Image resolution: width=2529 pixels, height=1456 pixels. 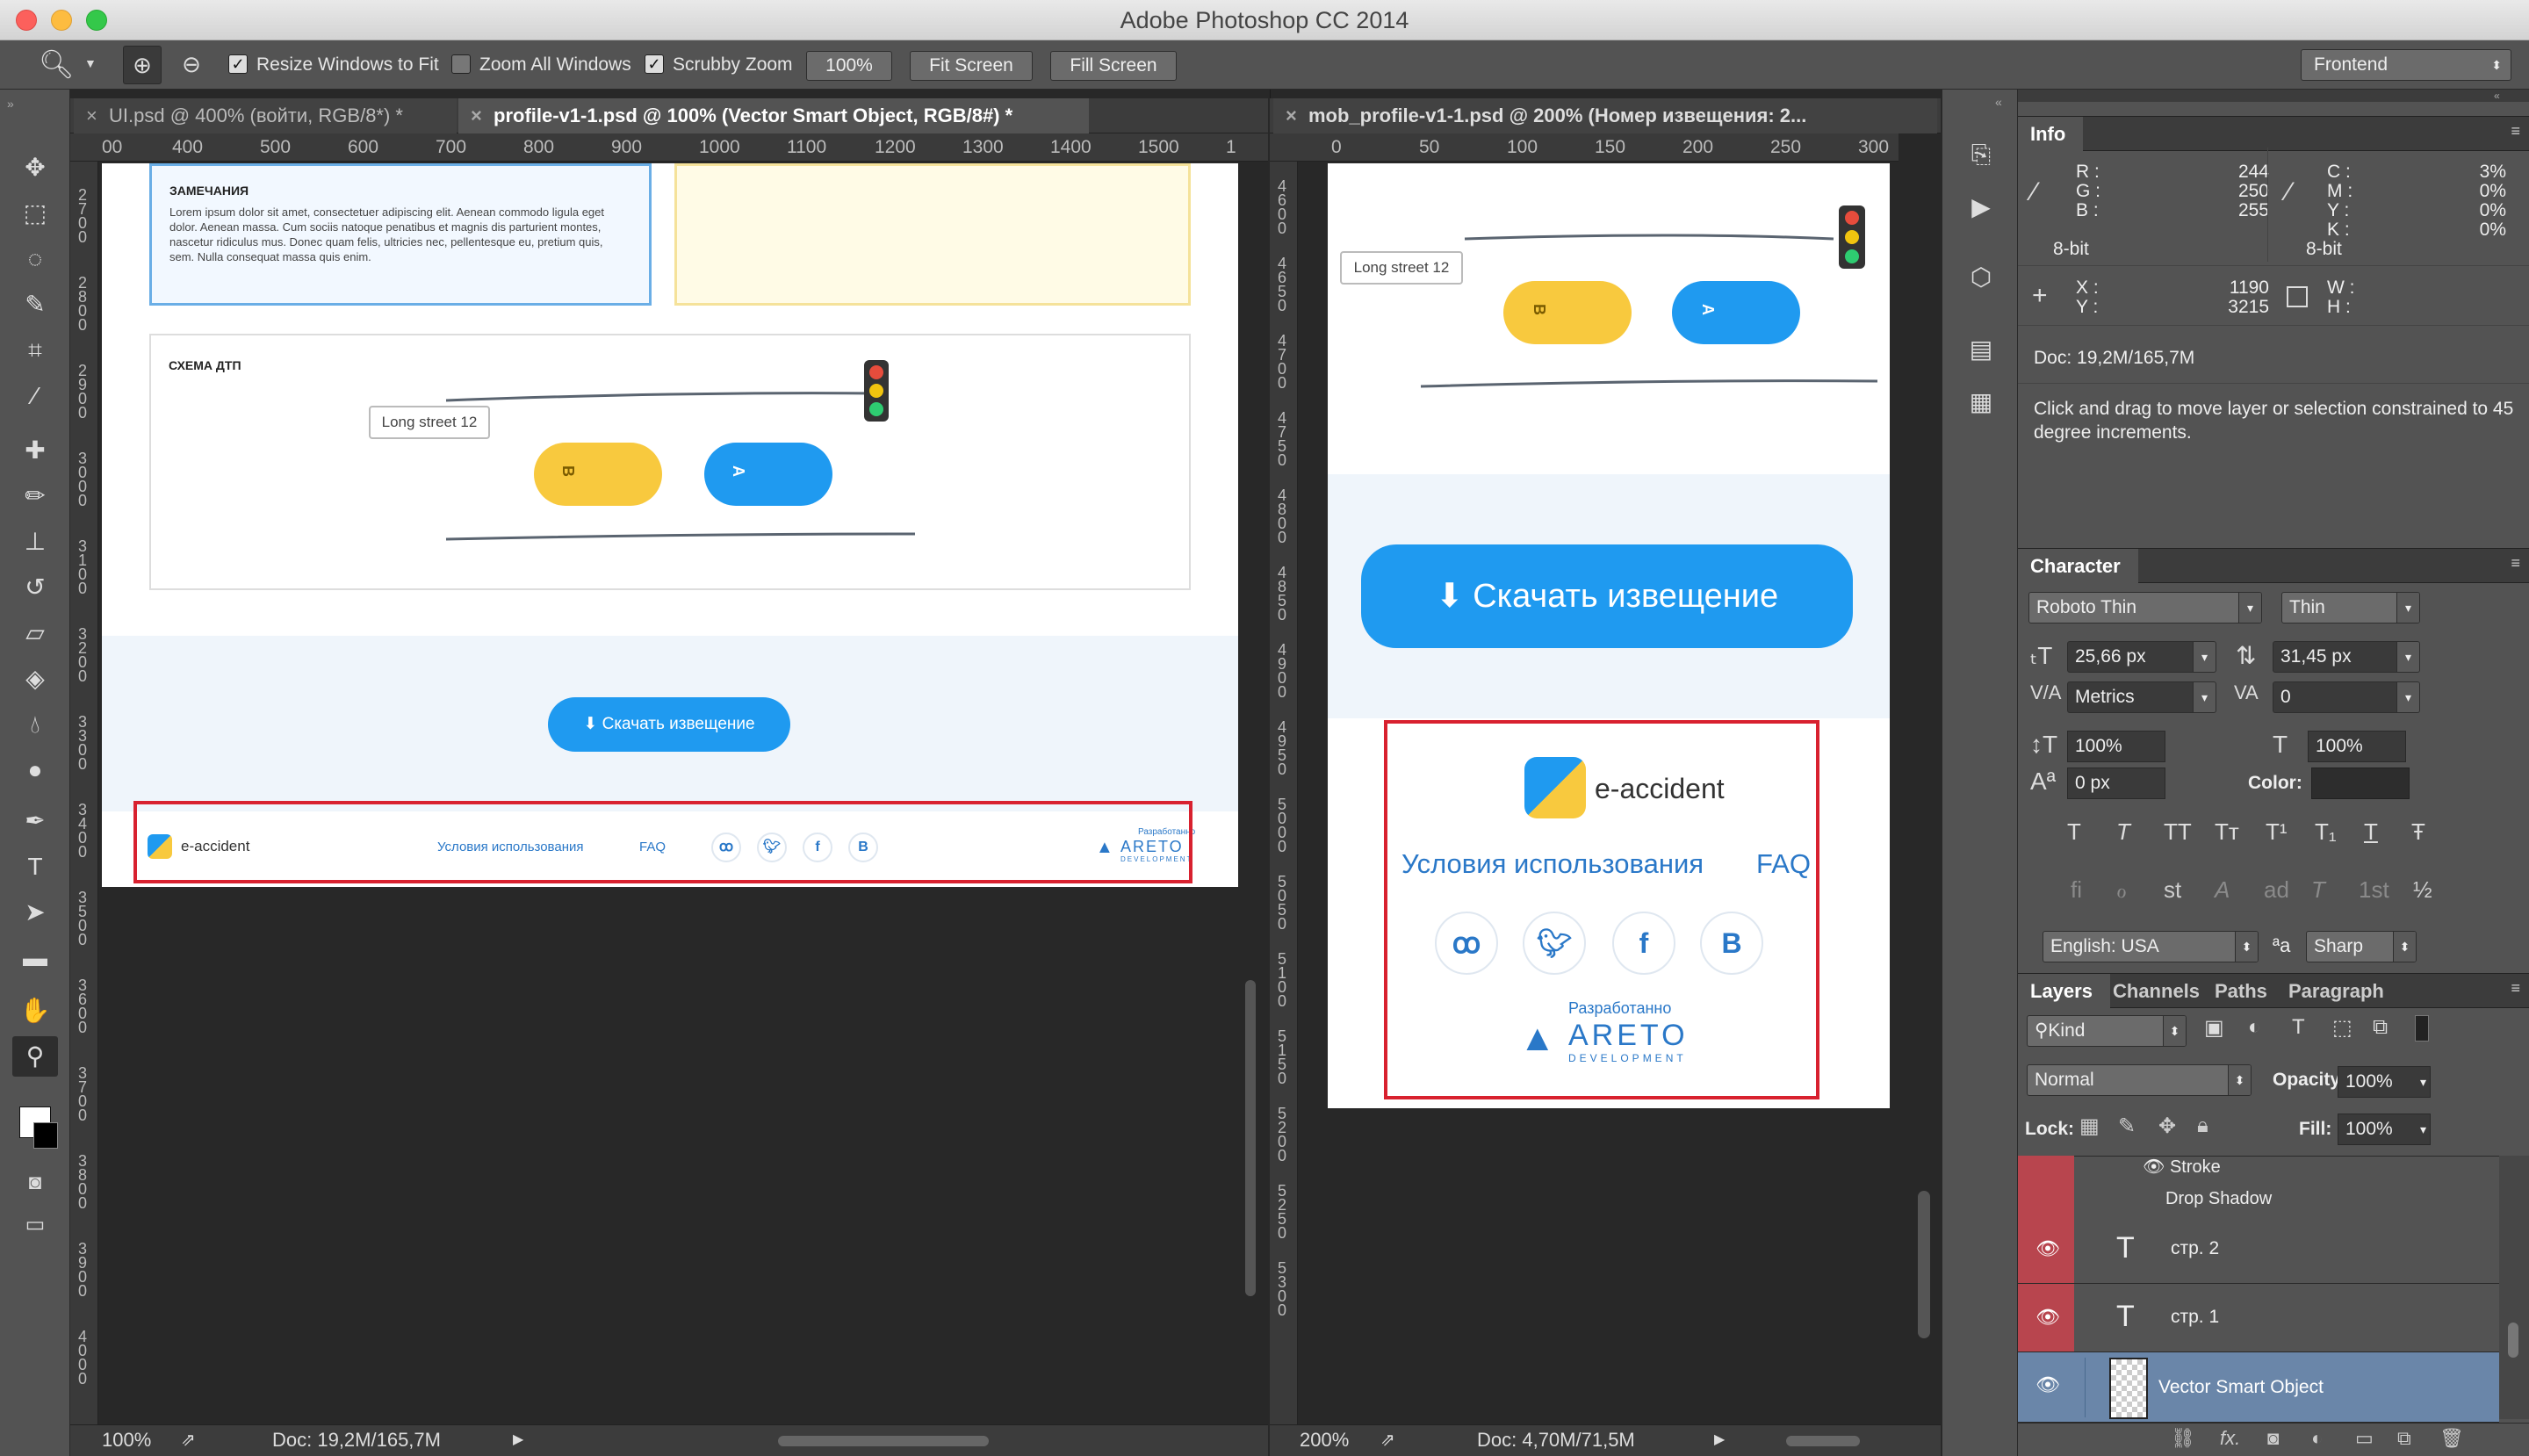 I want to click on tab-character: Character, so click(x=2078, y=566).